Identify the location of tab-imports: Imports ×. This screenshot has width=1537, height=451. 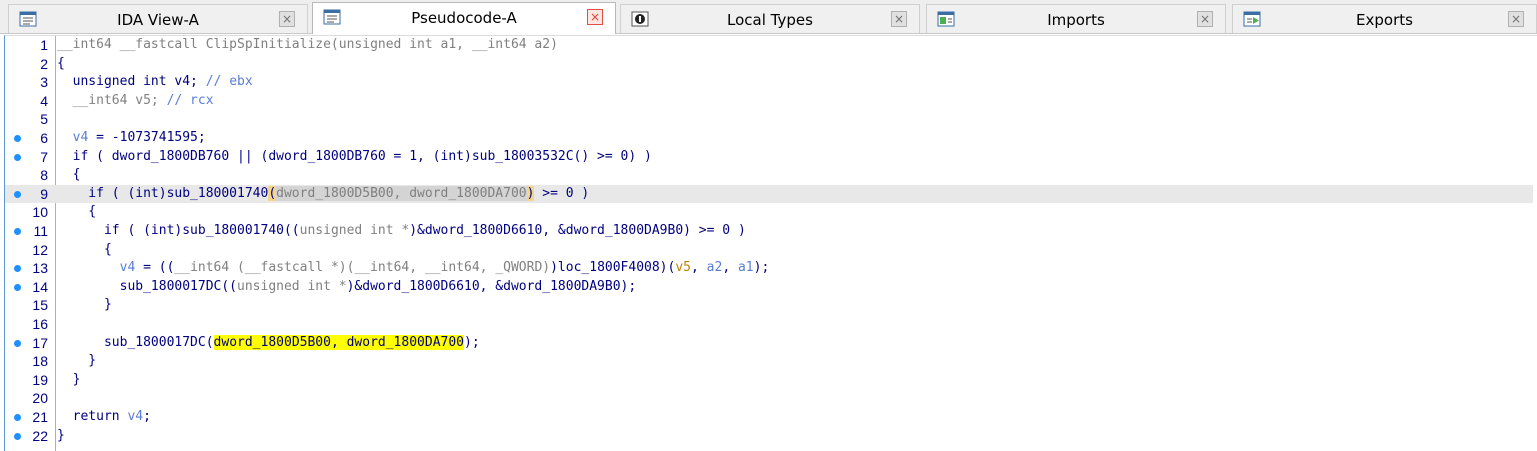
(1076, 18).